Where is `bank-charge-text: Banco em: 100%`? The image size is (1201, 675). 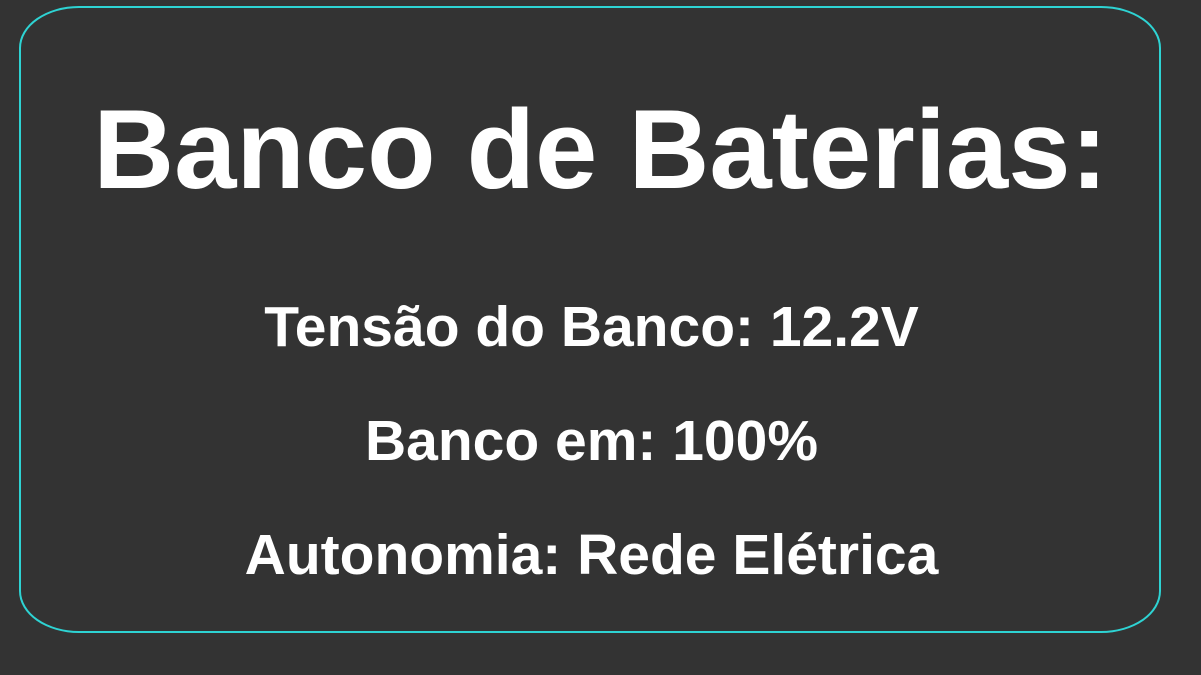 bank-charge-text: Banco em: 100% is located at coordinates (591, 441).